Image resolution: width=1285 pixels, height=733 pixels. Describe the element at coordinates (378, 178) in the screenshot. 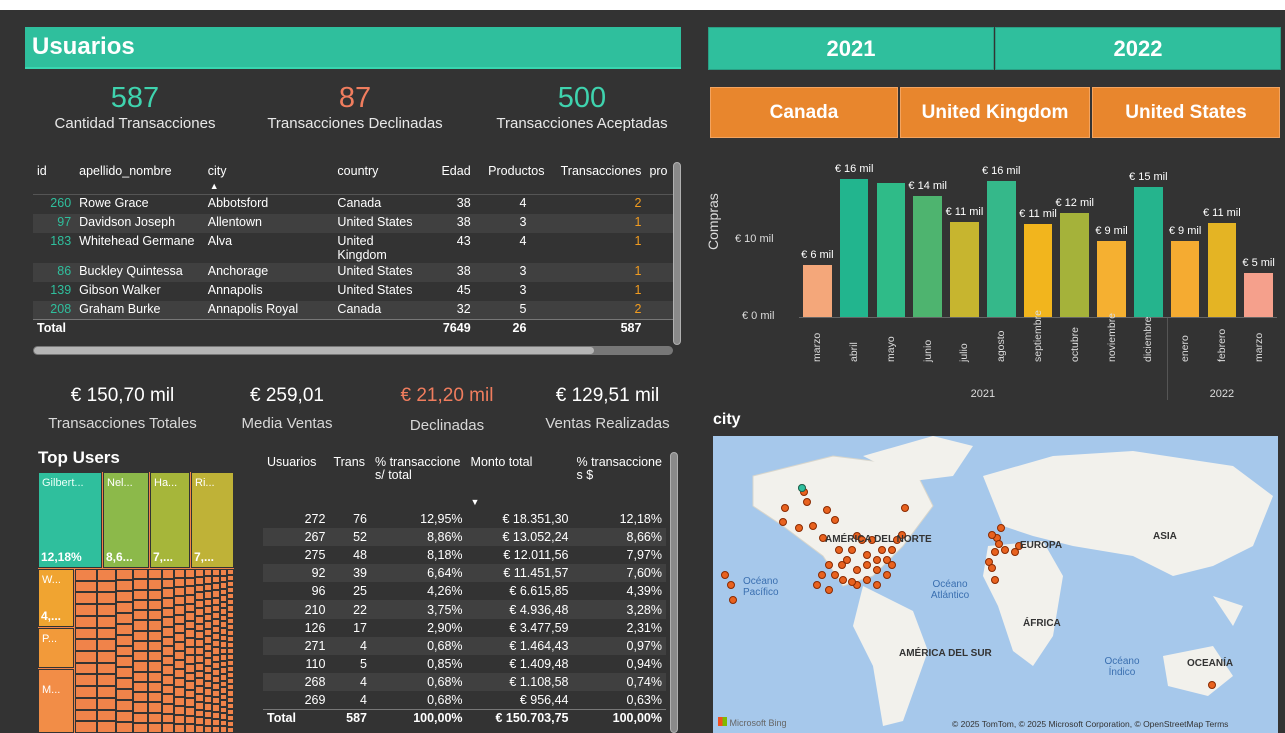

I see `column-header: country` at that location.